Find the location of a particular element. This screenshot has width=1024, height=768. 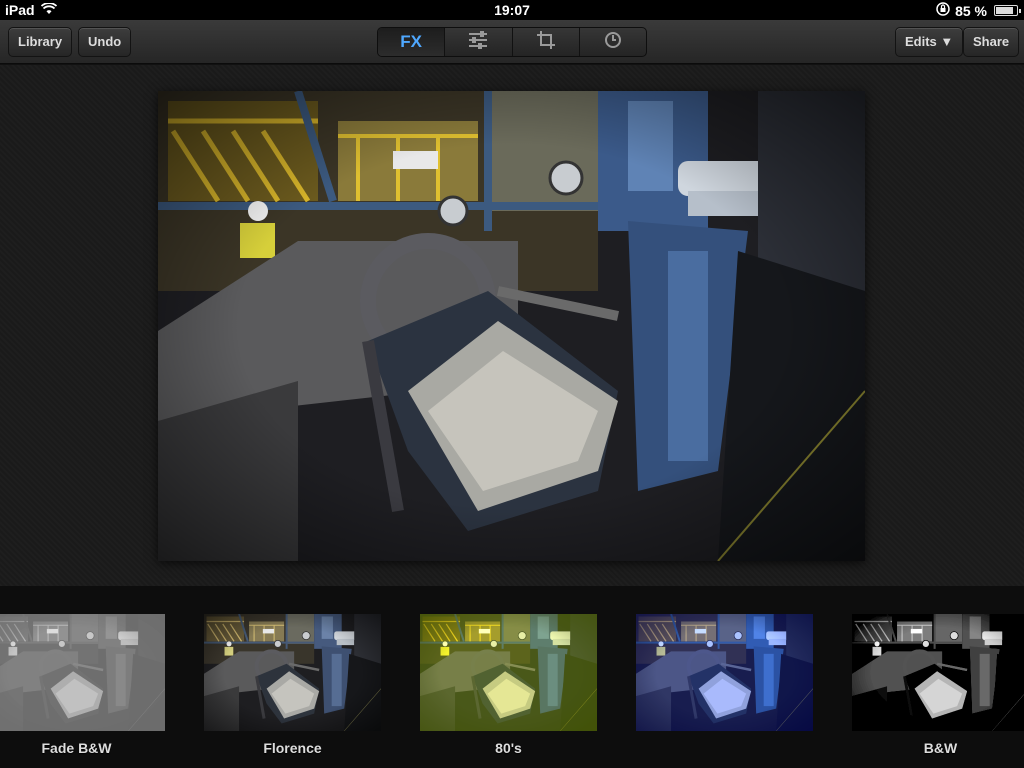

crop-icon is located at coordinates (545, 42).